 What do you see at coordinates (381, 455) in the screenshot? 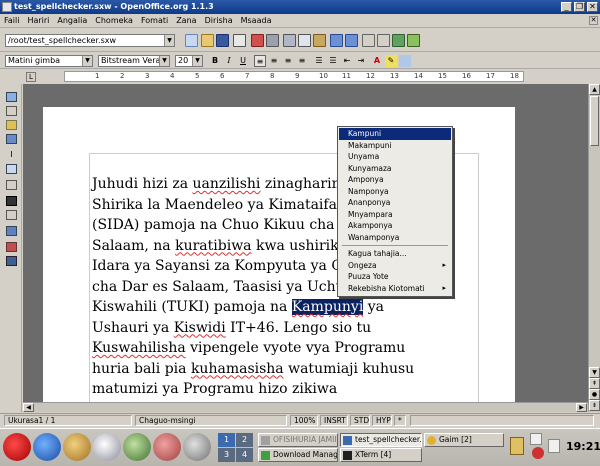
I see `task-button: XTerm [4]` at bounding box center [381, 455].